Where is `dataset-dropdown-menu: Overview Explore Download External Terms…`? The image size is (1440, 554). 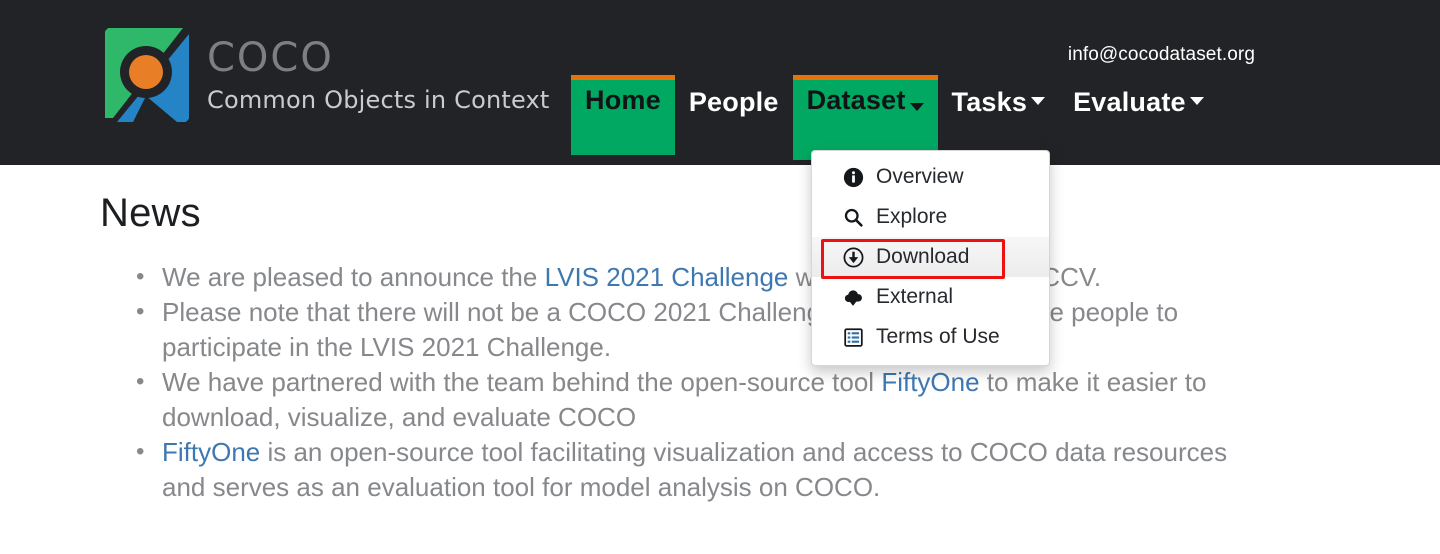 dataset-dropdown-menu: Overview Explore Download External Terms… is located at coordinates (930, 258).